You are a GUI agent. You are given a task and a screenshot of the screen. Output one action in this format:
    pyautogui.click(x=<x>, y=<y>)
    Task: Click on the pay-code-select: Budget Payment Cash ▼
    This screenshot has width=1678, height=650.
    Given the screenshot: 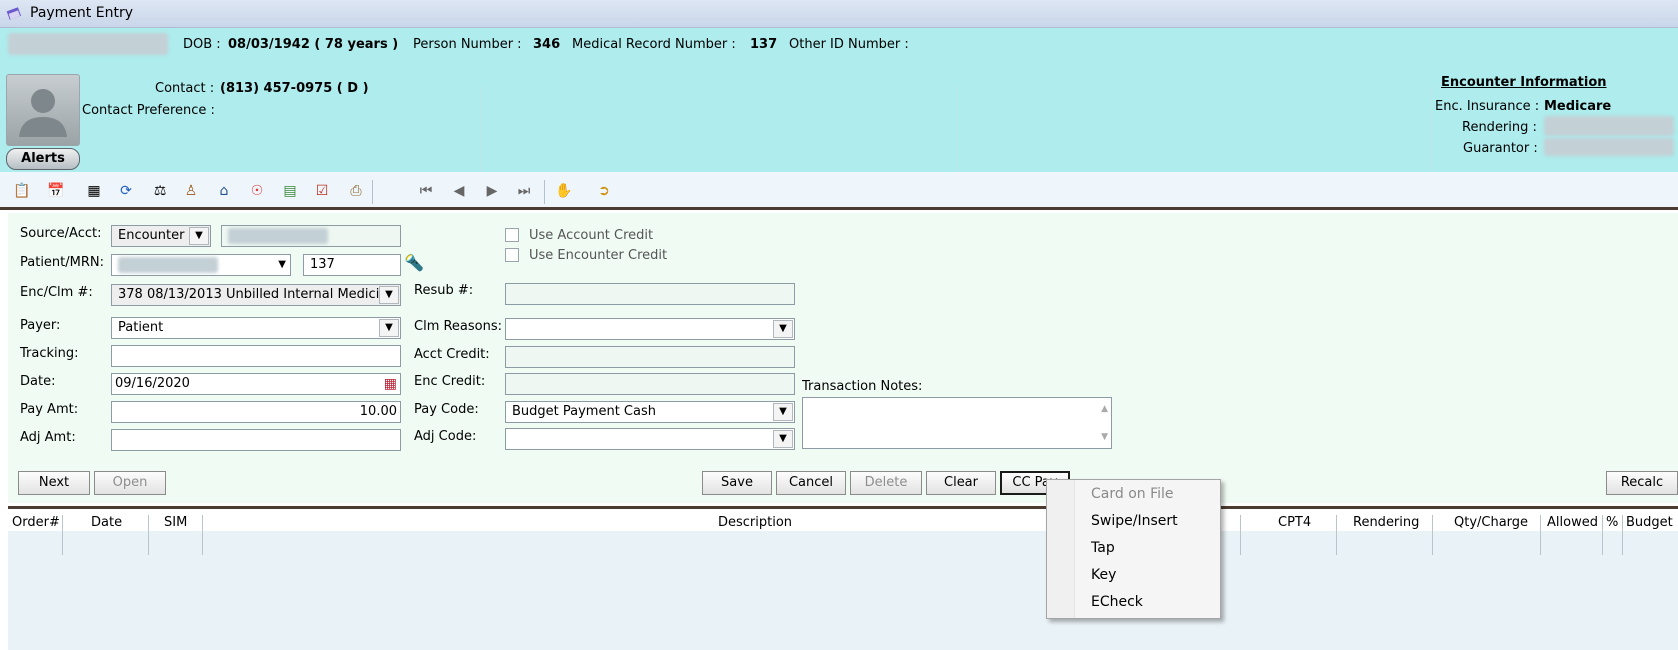 What is the action you would take?
    pyautogui.click(x=650, y=412)
    